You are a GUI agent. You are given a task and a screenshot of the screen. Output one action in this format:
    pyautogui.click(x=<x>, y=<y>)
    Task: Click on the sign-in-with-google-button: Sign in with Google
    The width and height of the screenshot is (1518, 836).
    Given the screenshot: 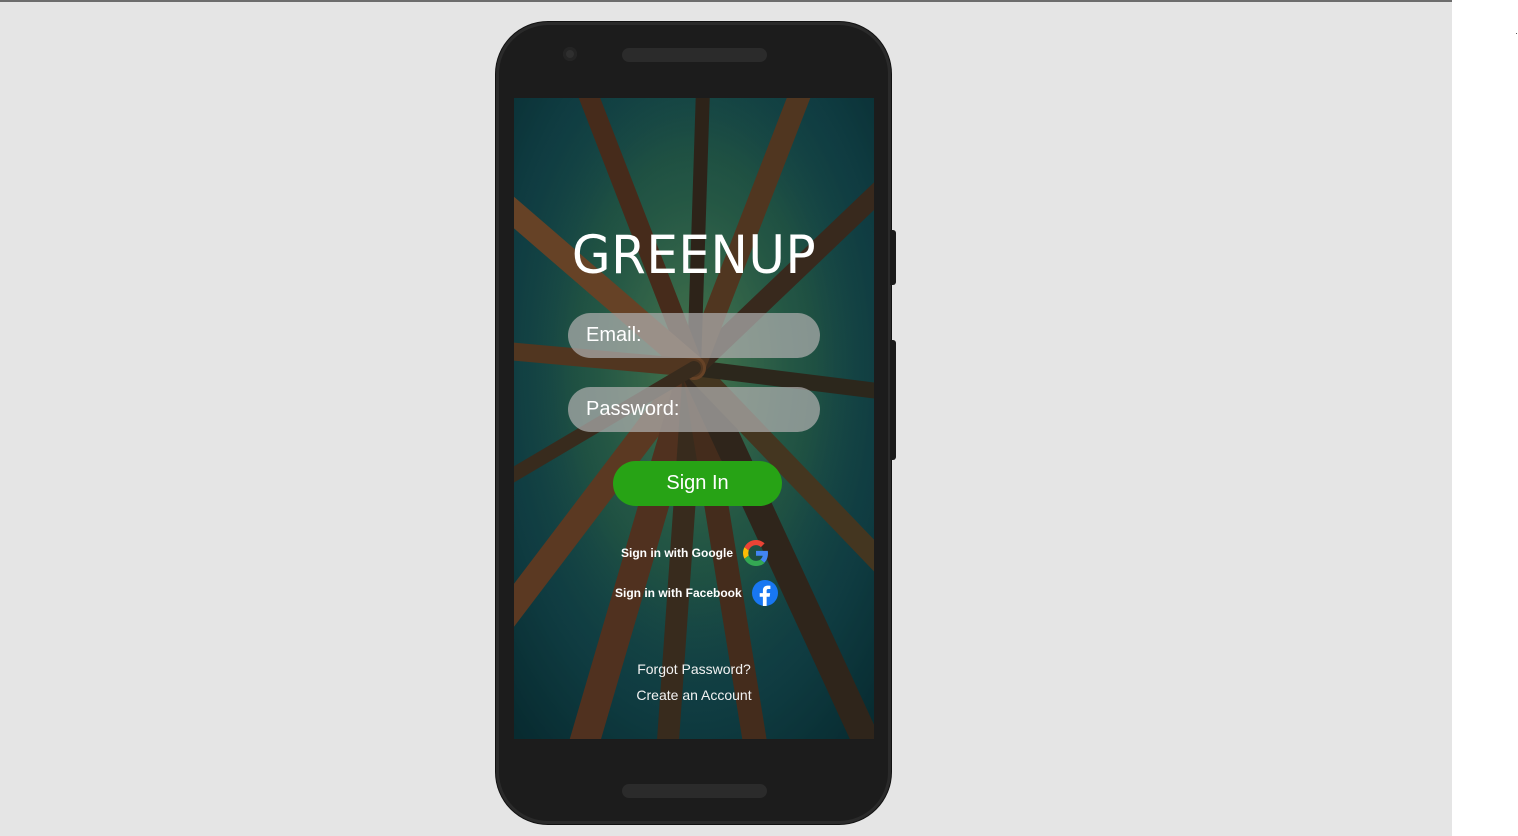 What is the action you would take?
    pyautogui.click(x=695, y=553)
    